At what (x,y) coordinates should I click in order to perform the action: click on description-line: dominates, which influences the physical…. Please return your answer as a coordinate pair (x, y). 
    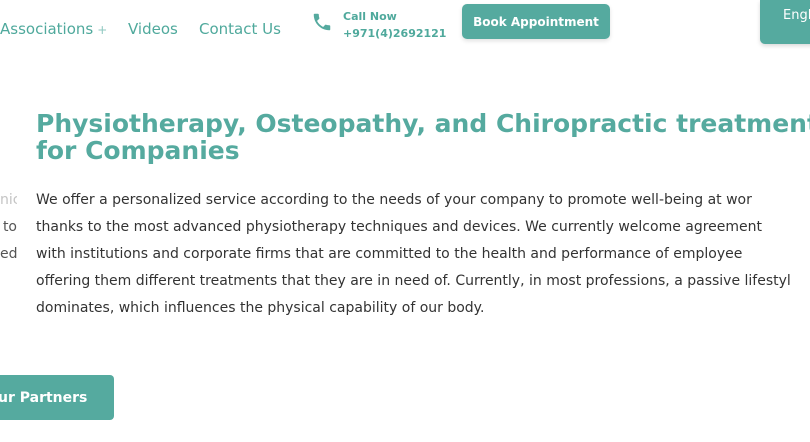
    Looking at the image, I should click on (260, 308).